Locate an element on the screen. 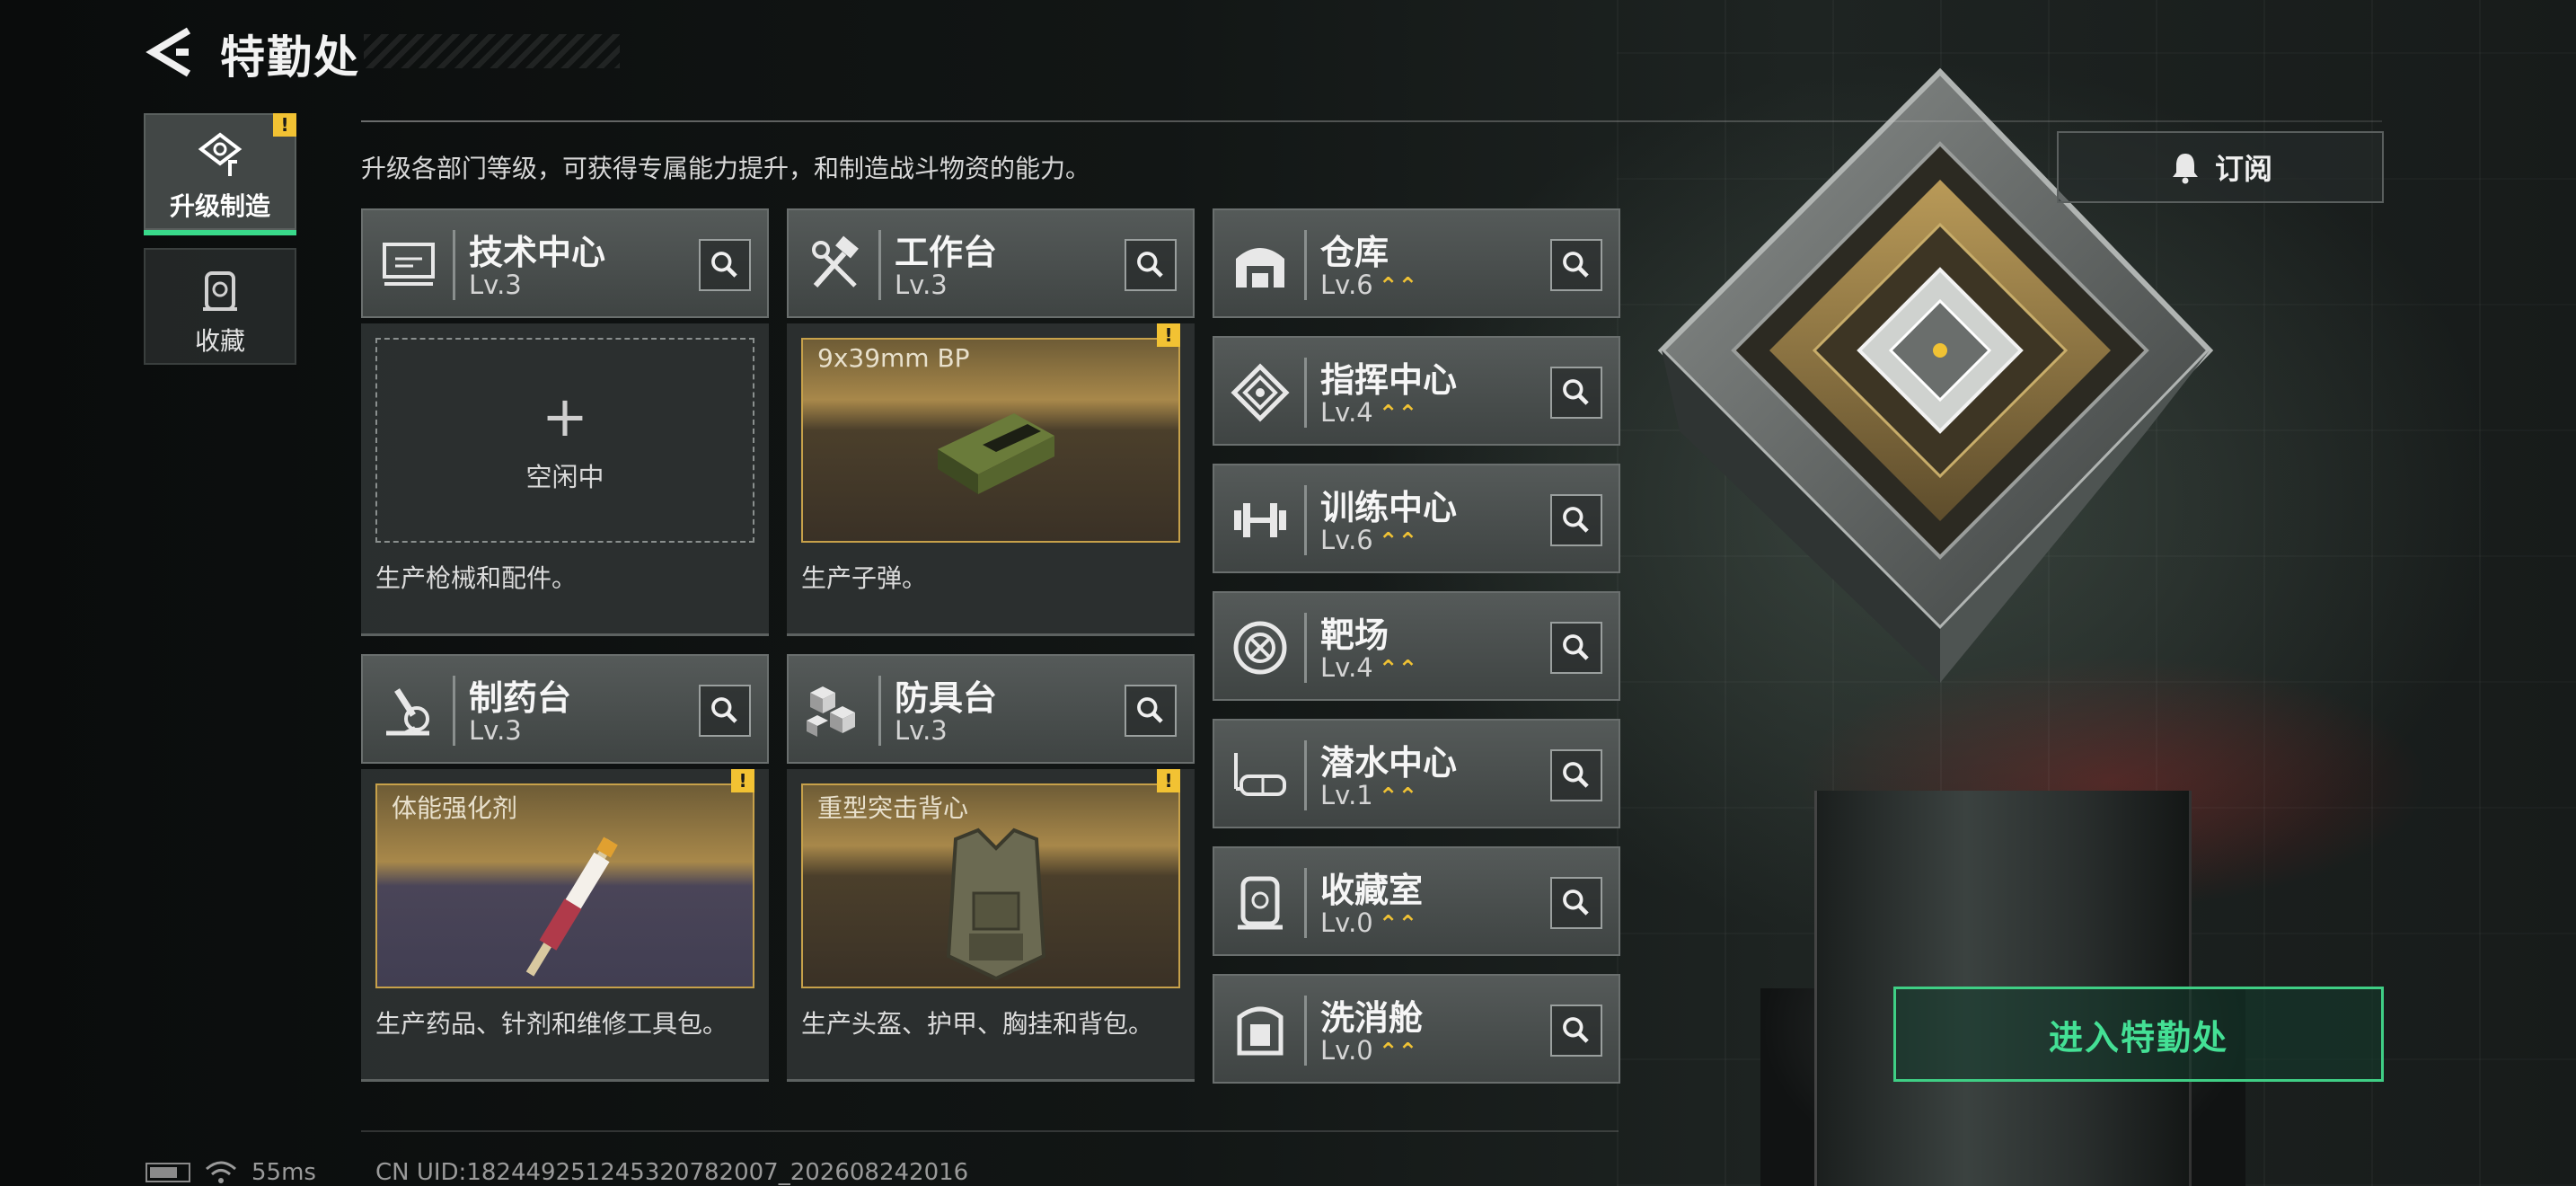  production-slot-active: 重型突击背心 is located at coordinates (990, 885).